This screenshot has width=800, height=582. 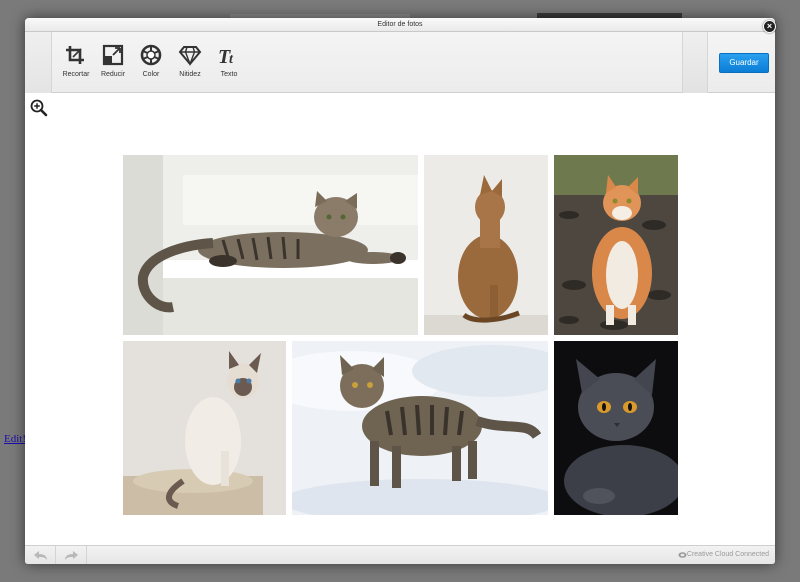 What do you see at coordinates (769, 26) in the screenshot?
I see `close-button: ×` at bounding box center [769, 26].